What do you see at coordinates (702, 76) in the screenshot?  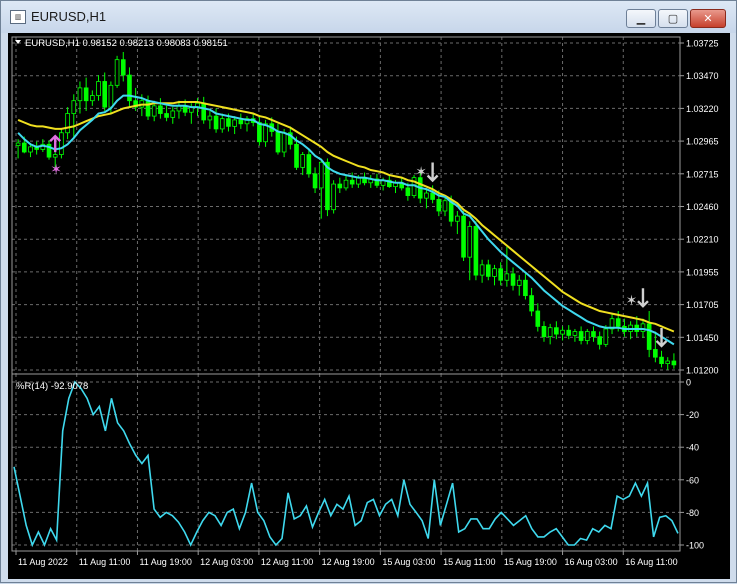 I see `main-y-tick-label: 1.03470` at bounding box center [702, 76].